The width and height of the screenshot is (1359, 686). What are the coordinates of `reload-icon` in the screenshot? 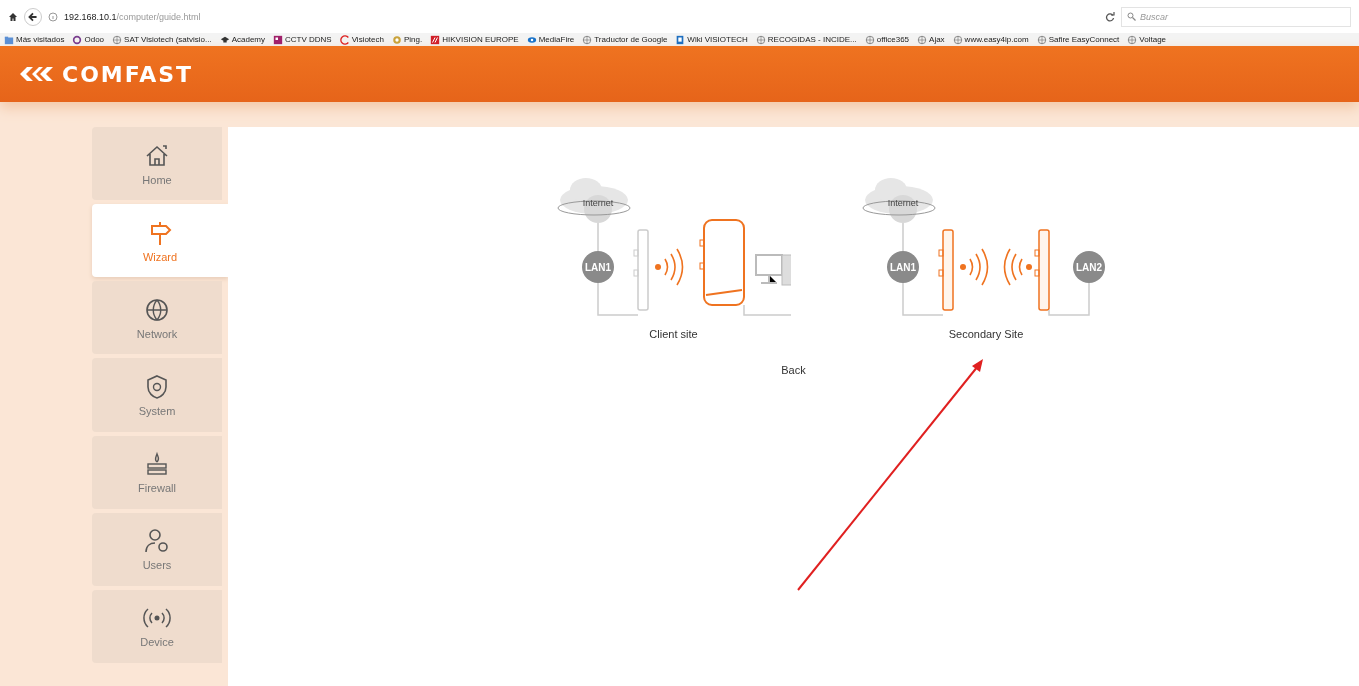 It's located at (1110, 16).